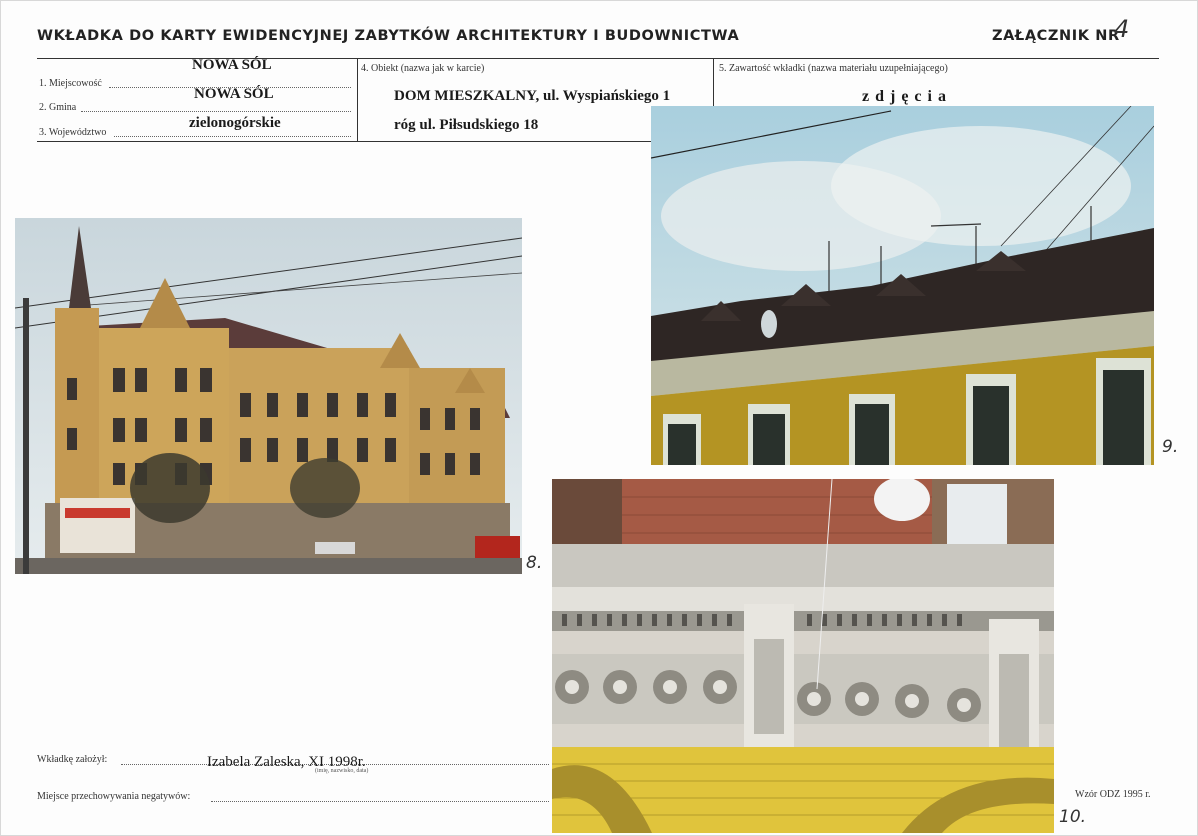 This screenshot has width=1198, height=836. Describe the element at coordinates (423, 68) in the screenshot. I see `object-label: 4. Obiekt (nazwa jak w karcie)` at that location.